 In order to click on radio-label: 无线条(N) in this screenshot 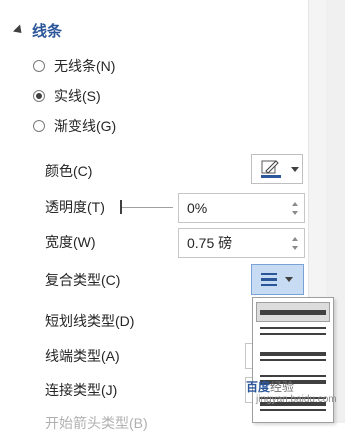, I will do `click(85, 66)`.